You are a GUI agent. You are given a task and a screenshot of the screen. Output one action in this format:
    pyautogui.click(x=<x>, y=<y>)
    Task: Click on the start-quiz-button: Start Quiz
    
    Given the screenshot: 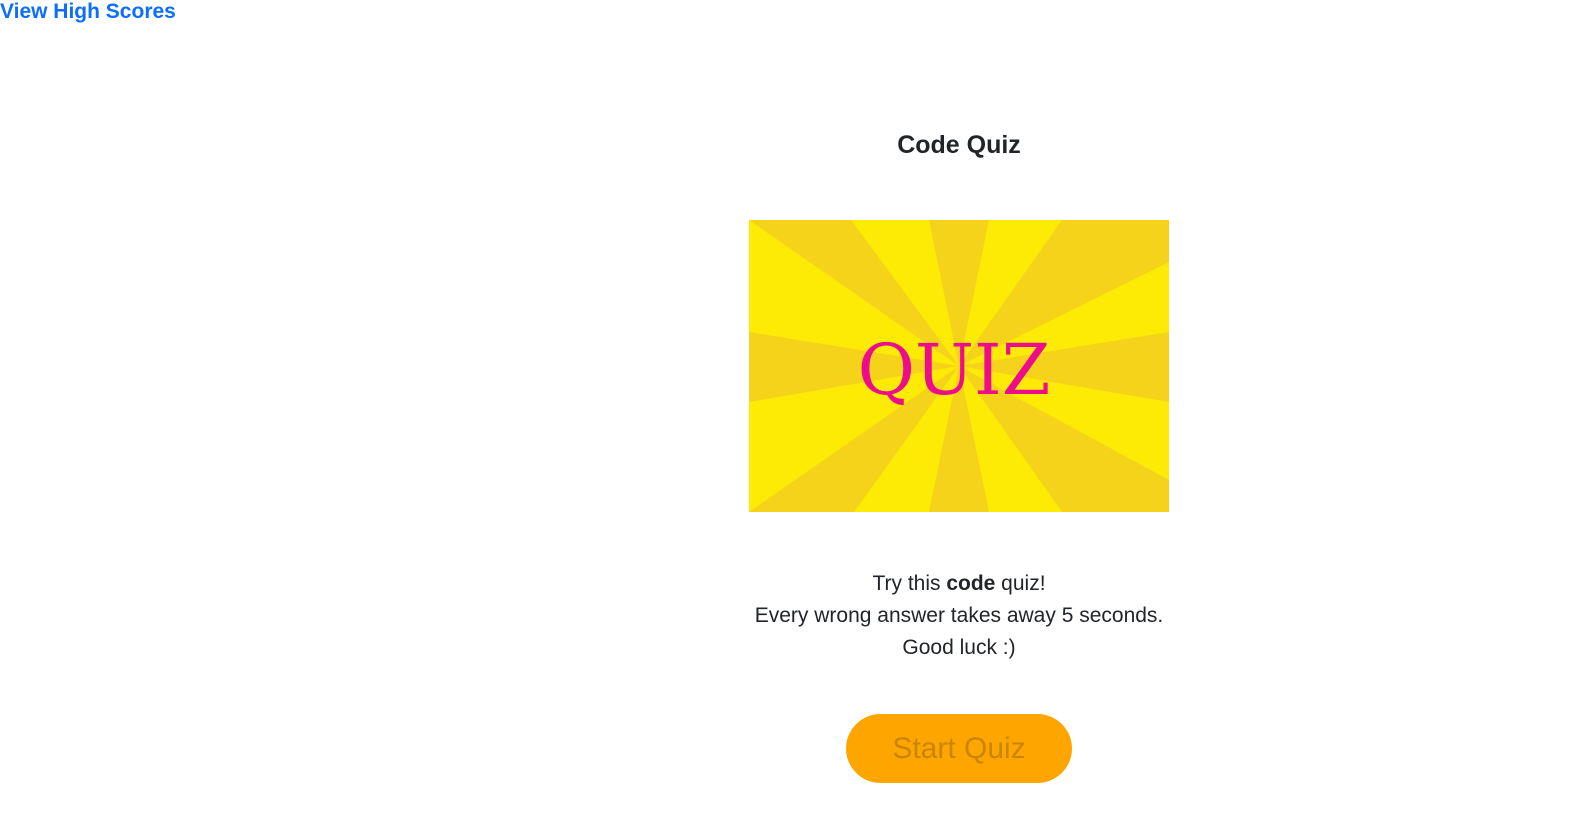 What is the action you would take?
    pyautogui.click(x=959, y=748)
    